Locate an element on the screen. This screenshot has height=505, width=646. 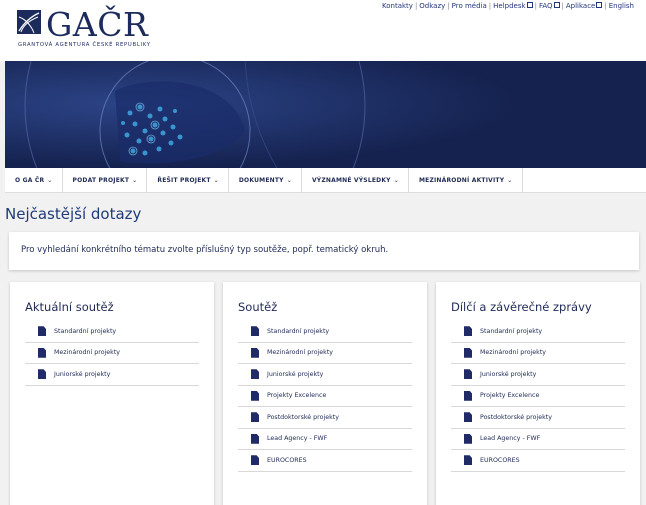
logo-name: GAČR is located at coordinates (97, 24).